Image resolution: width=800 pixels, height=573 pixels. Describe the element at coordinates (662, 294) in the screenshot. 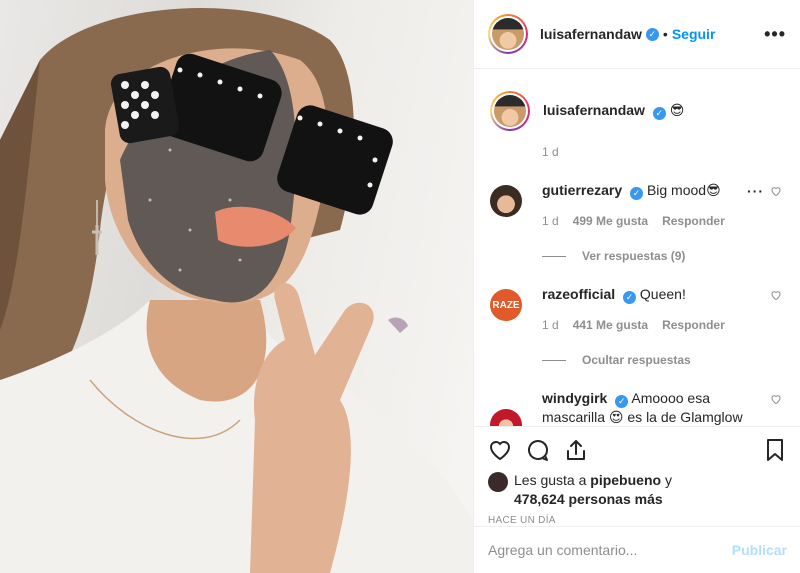

I see `comment-text: Queen!` at that location.